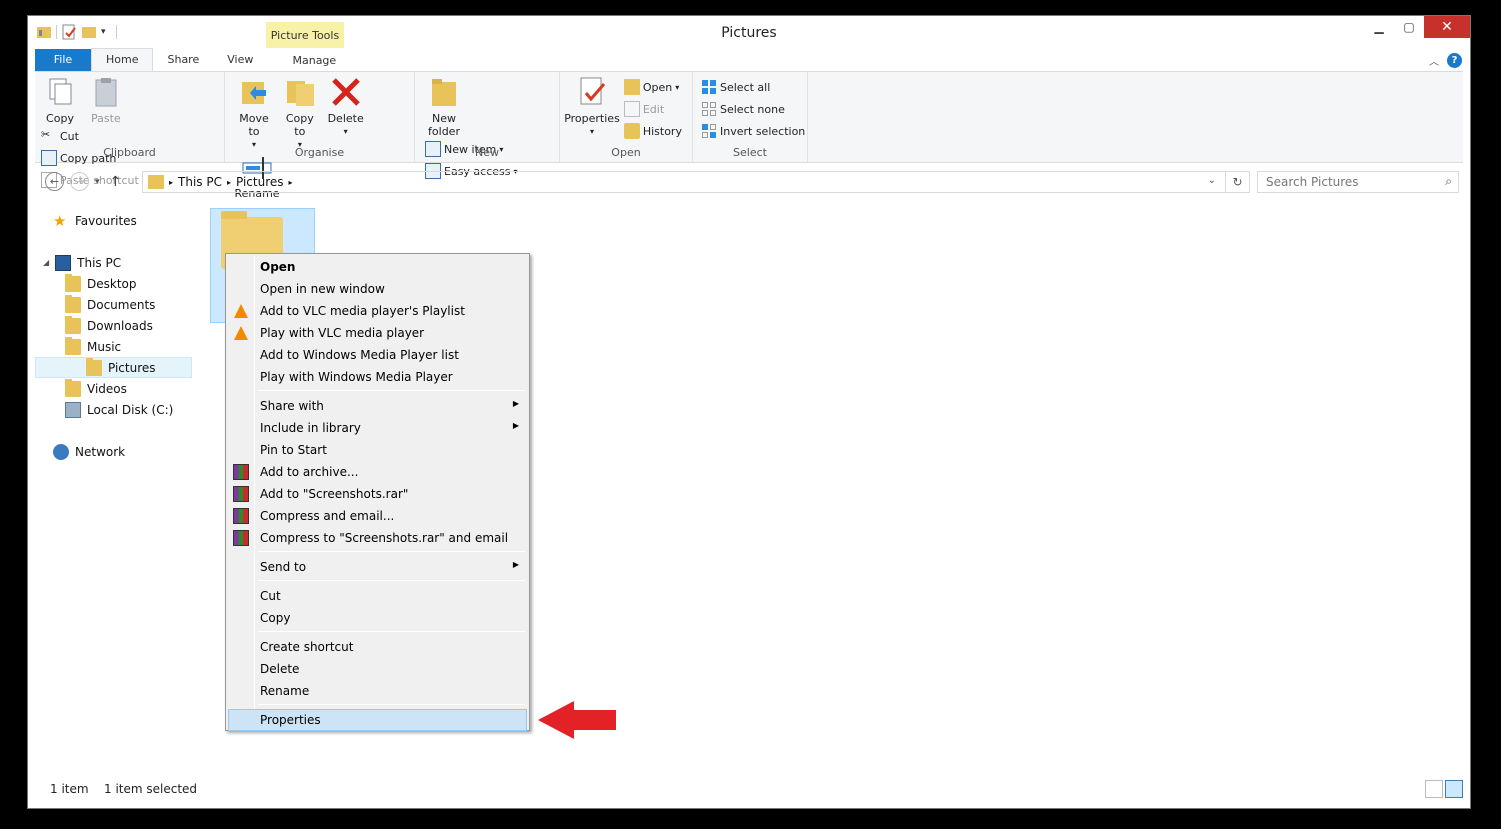 This screenshot has height=829, width=1501. I want to click on menu-item-open: Open, so click(377, 267).